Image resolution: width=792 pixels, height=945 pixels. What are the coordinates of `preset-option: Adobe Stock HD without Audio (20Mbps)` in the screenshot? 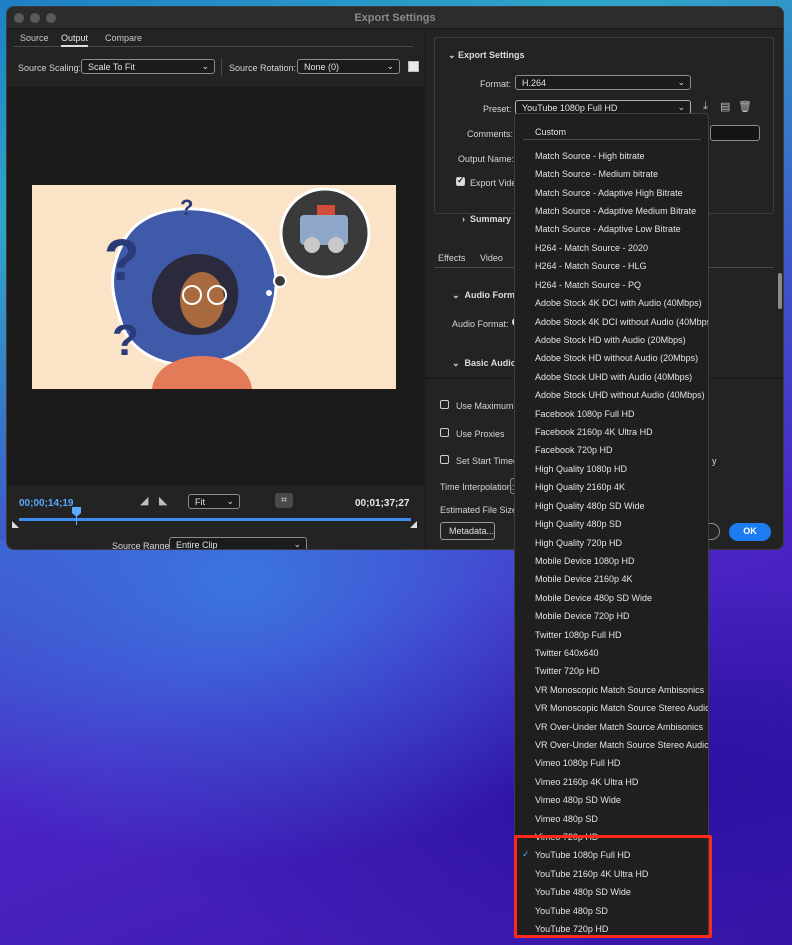 It's located at (616, 358).